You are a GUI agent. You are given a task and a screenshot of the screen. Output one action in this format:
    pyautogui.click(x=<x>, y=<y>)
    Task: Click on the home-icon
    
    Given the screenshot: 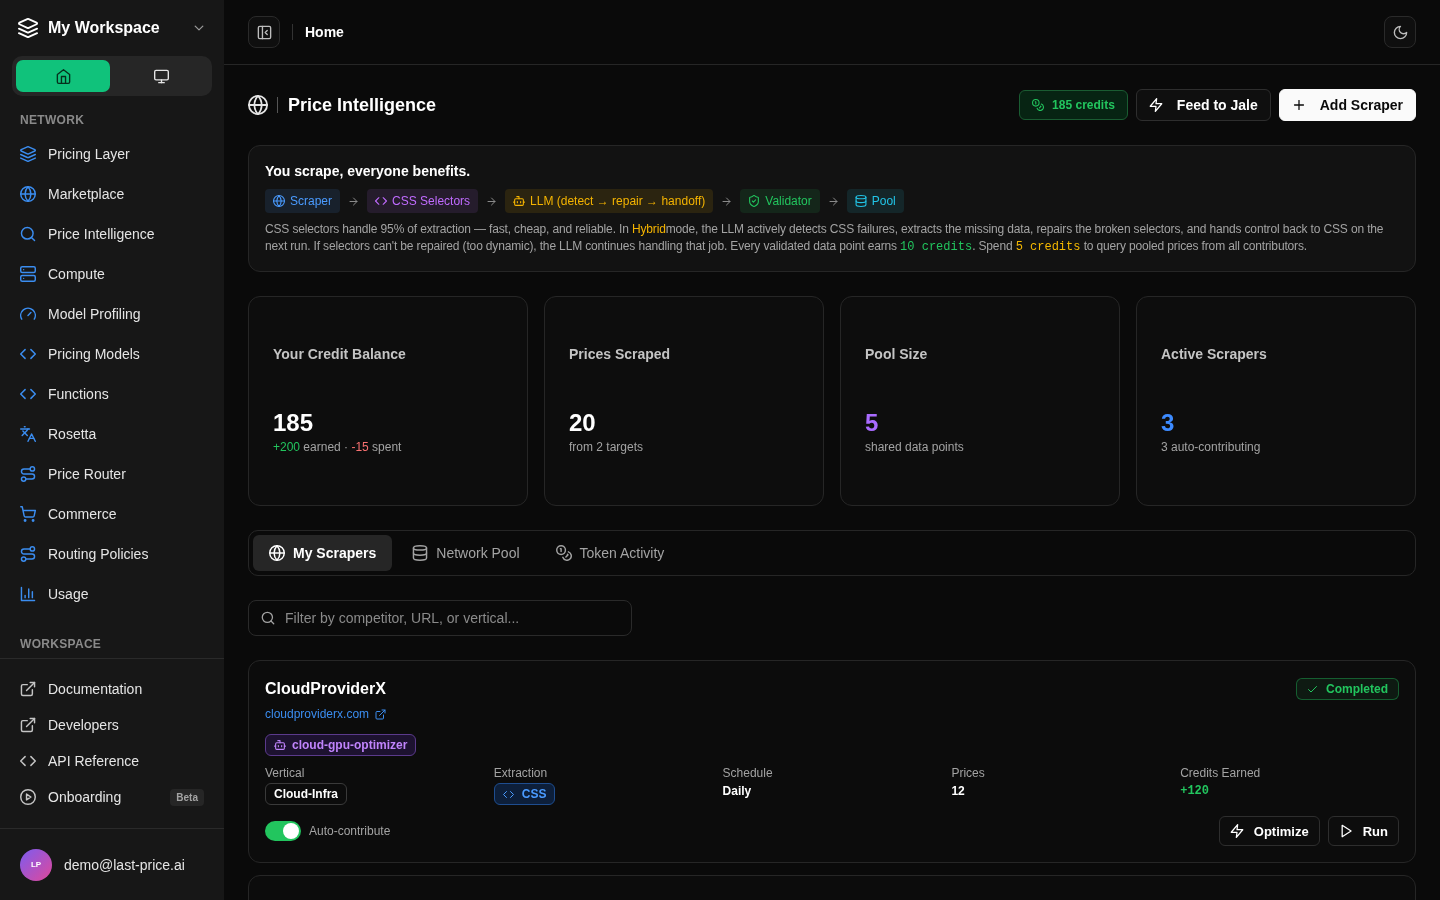 What is the action you would take?
    pyautogui.click(x=63, y=76)
    